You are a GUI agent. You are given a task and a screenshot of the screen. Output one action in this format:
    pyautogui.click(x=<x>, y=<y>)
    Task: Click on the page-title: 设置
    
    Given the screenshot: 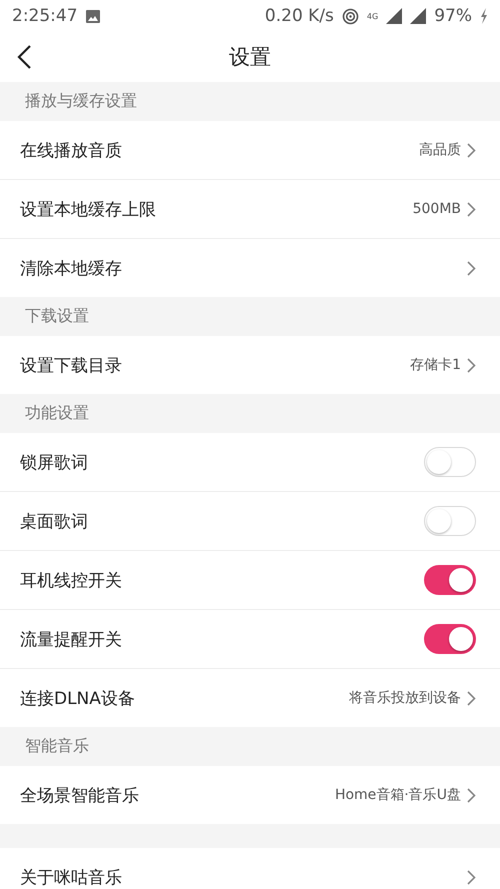 What is the action you would take?
    pyautogui.click(x=250, y=57)
    